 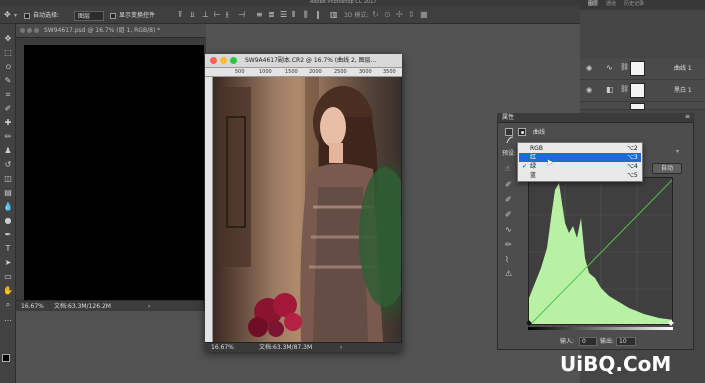 What do you see at coordinates (593, 4) in the screenshot?
I see `tab-layers: 图层` at bounding box center [593, 4].